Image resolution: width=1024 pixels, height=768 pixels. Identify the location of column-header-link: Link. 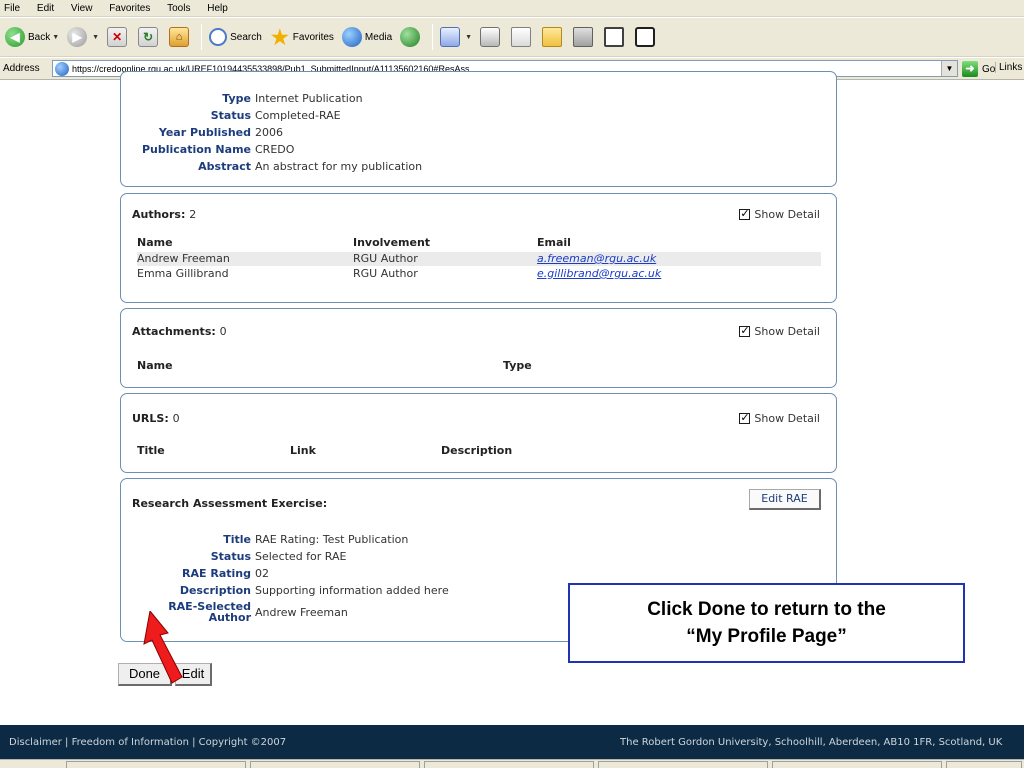
(303, 450).